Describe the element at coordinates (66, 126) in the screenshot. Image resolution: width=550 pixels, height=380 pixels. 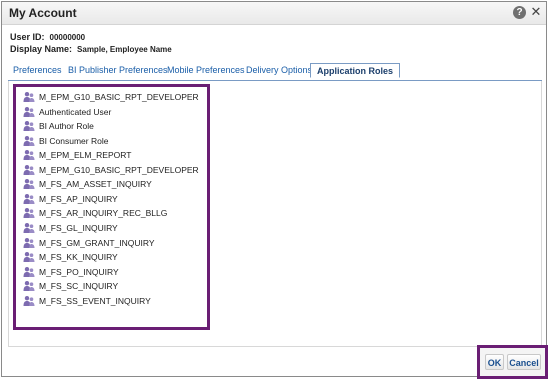
I see `role-name: BI Author Role` at that location.